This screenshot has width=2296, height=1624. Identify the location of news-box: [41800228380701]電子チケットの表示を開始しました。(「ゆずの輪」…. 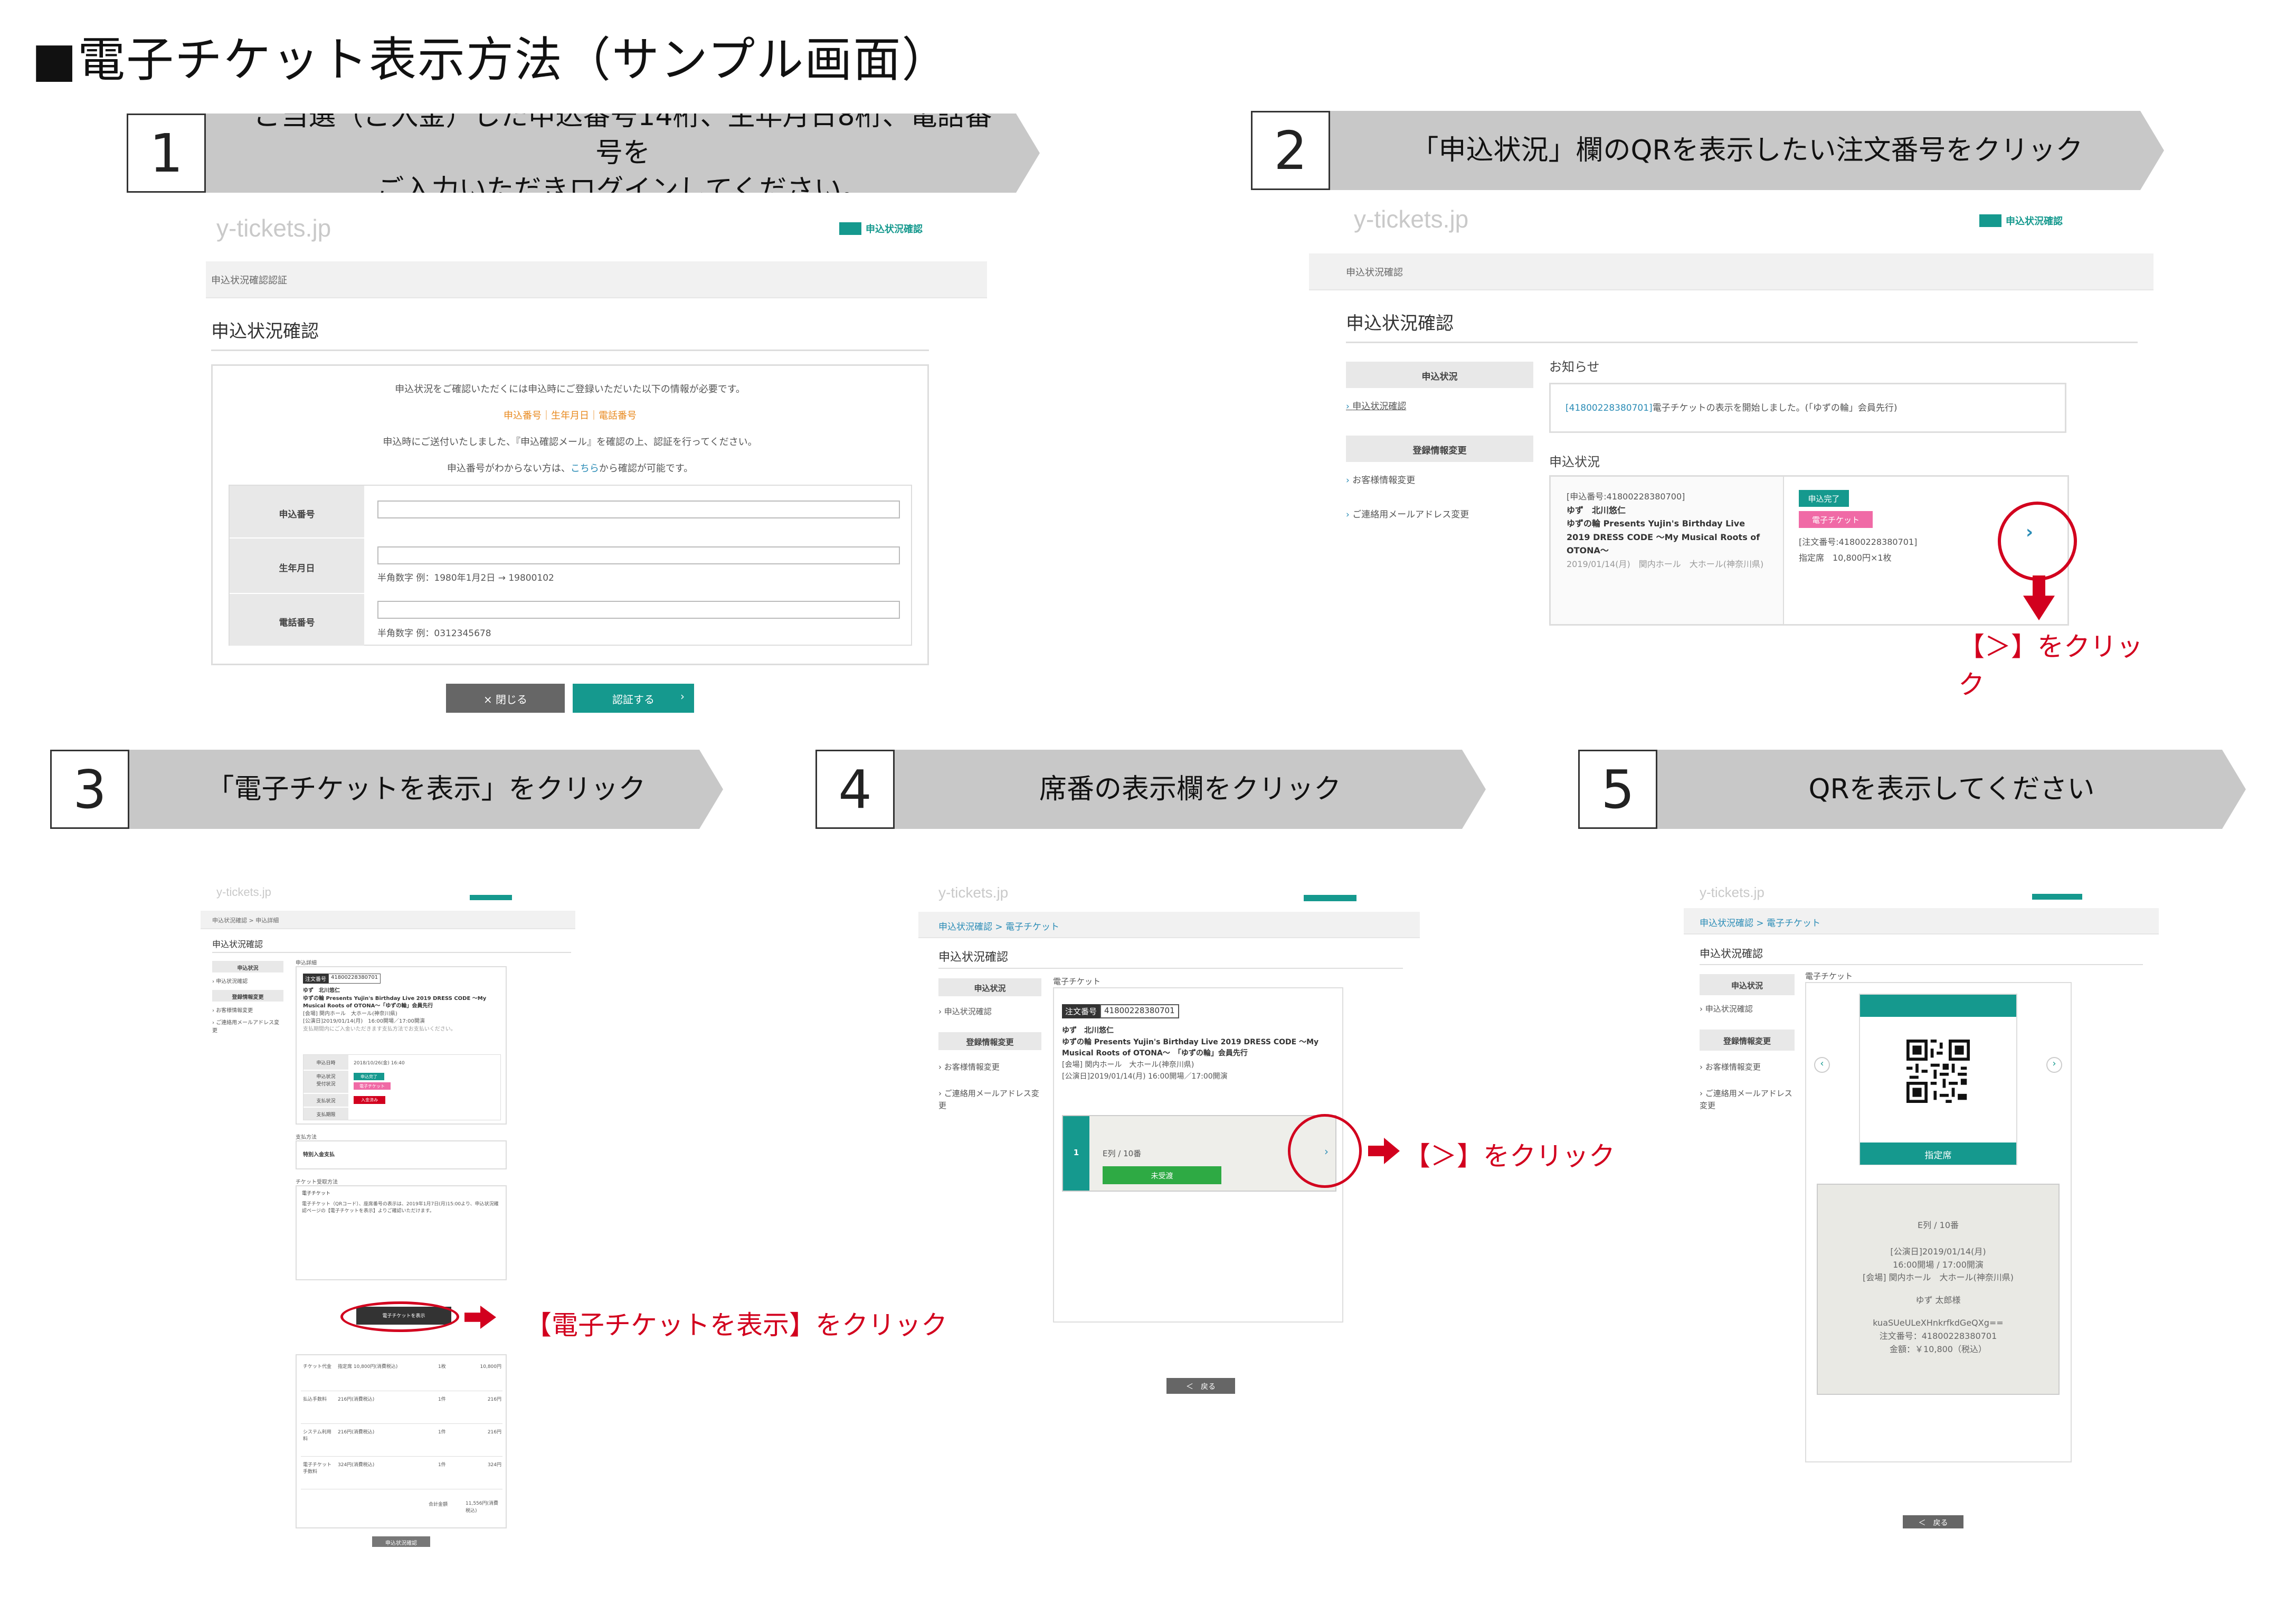
(1807, 408).